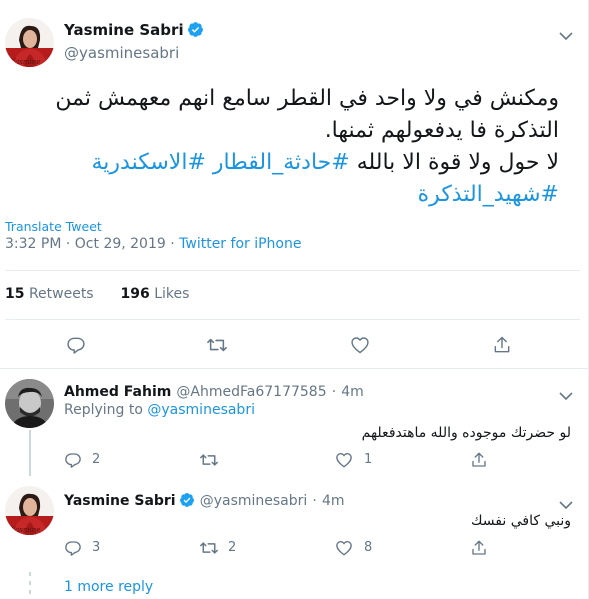 This screenshot has width=589, height=599. I want to click on thread-dots, so click(30, 585).